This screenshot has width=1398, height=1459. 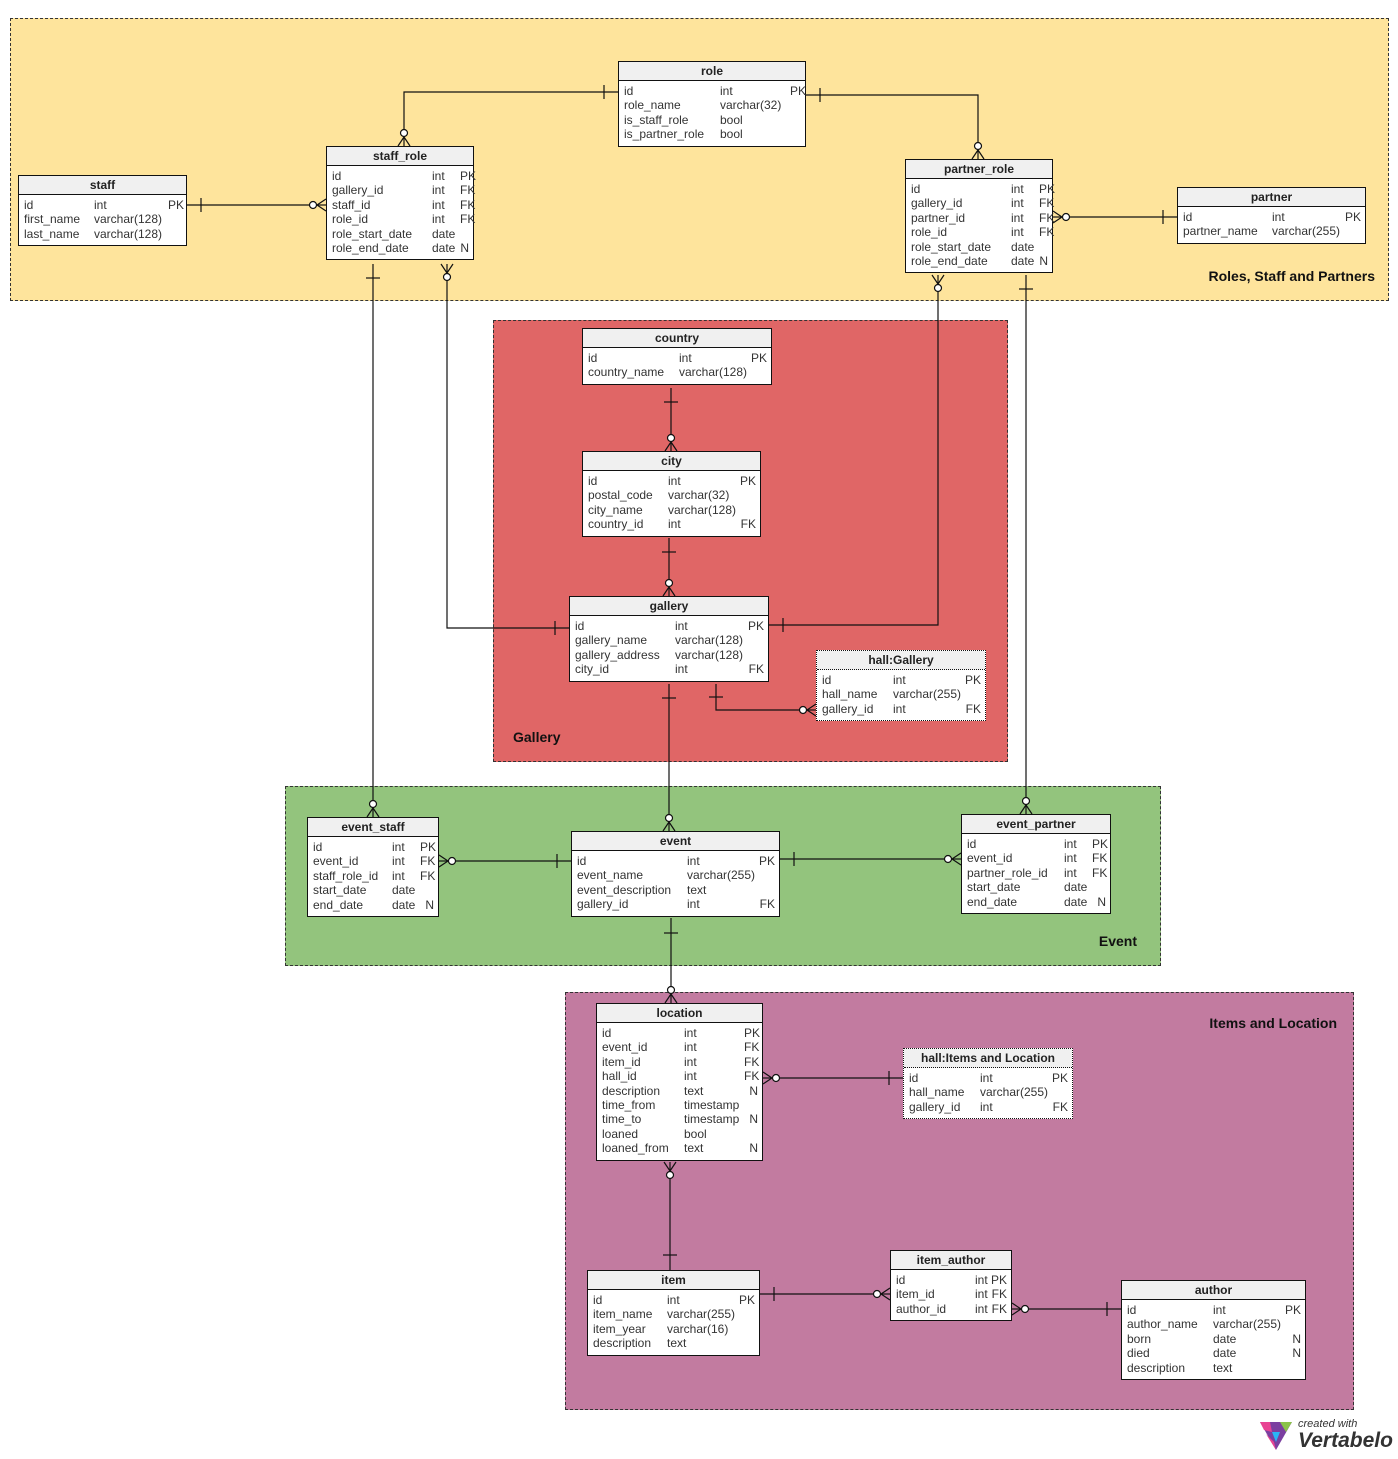 I want to click on column-row: partner_id int FK, so click(x=982, y=218).